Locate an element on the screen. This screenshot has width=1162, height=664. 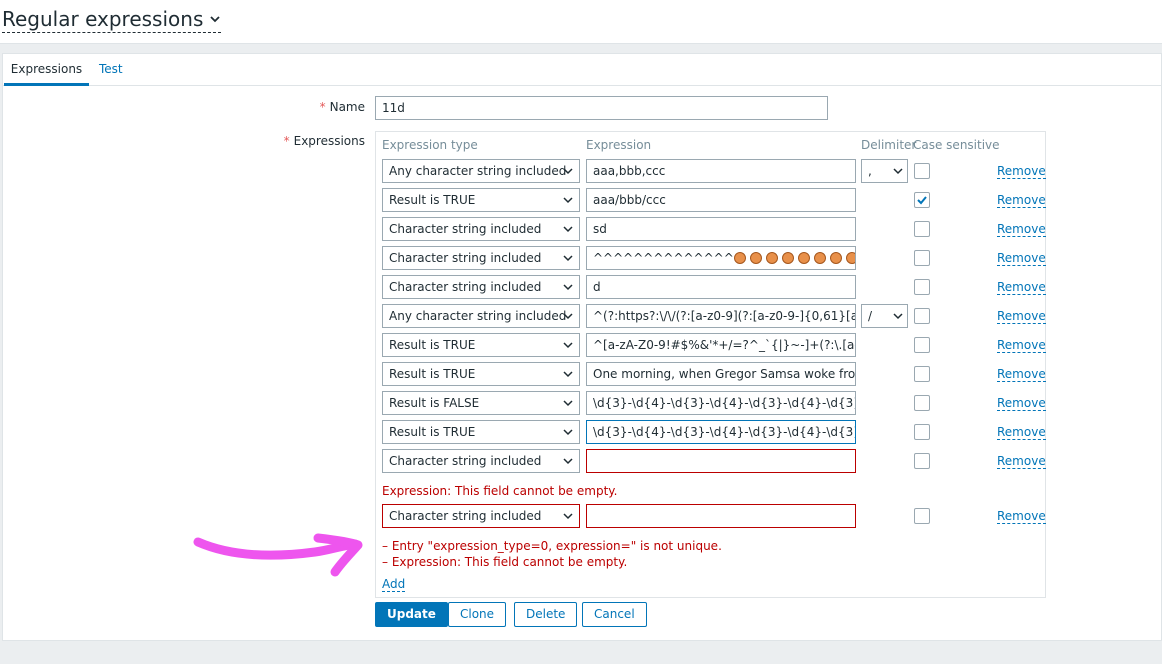
expression-row: Character string included d Remove is located at coordinates (711, 287).